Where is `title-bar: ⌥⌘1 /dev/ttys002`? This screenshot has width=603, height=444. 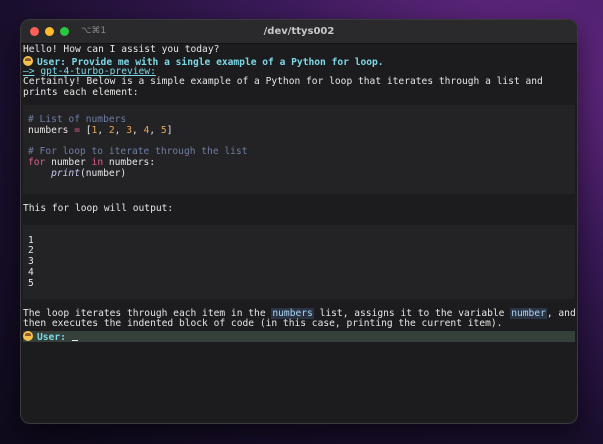 title-bar: ⌥⌘1 /dev/ttys002 is located at coordinates (299, 32).